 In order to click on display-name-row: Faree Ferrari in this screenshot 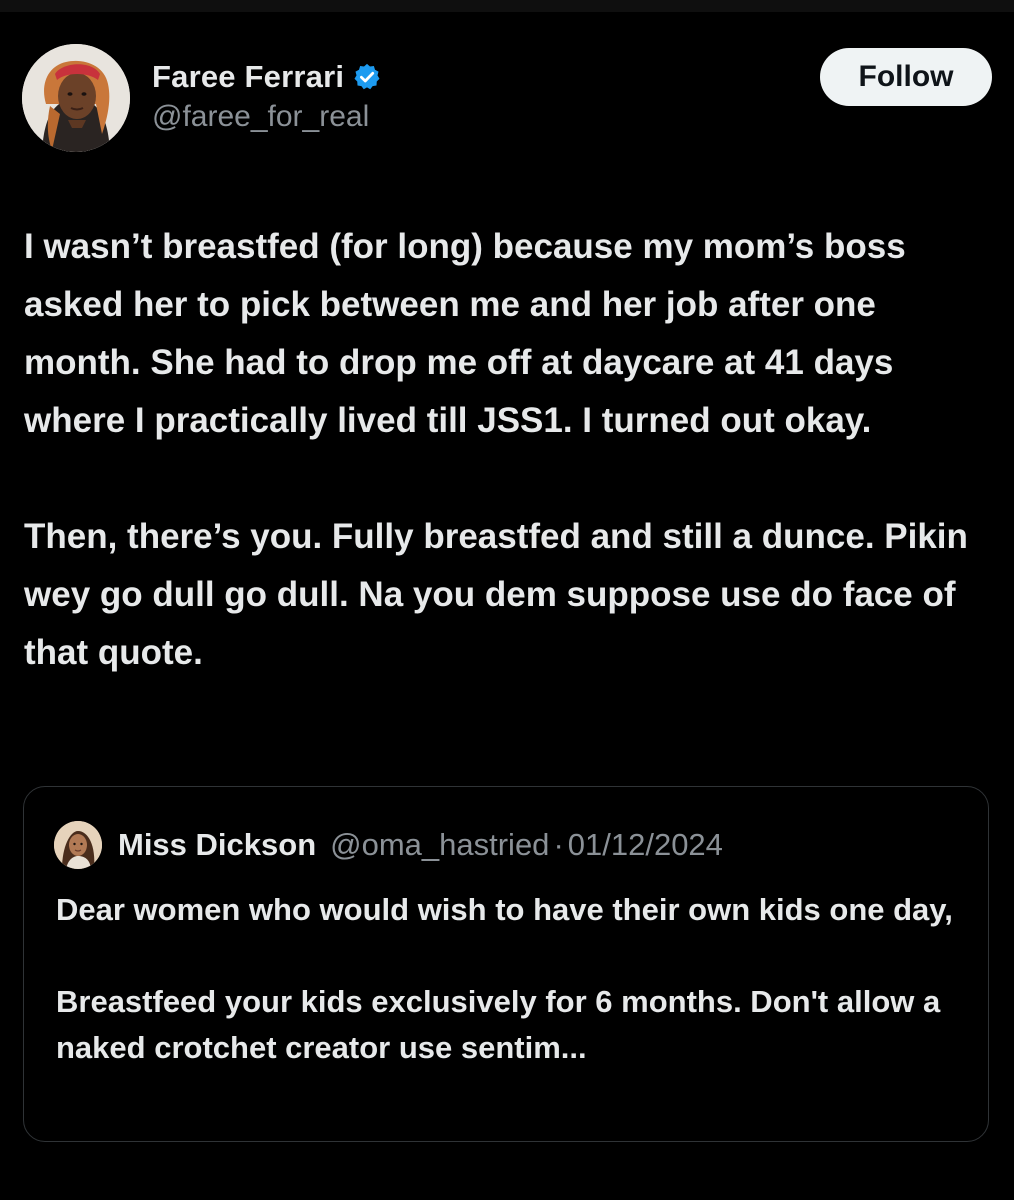, I will do `click(267, 77)`.